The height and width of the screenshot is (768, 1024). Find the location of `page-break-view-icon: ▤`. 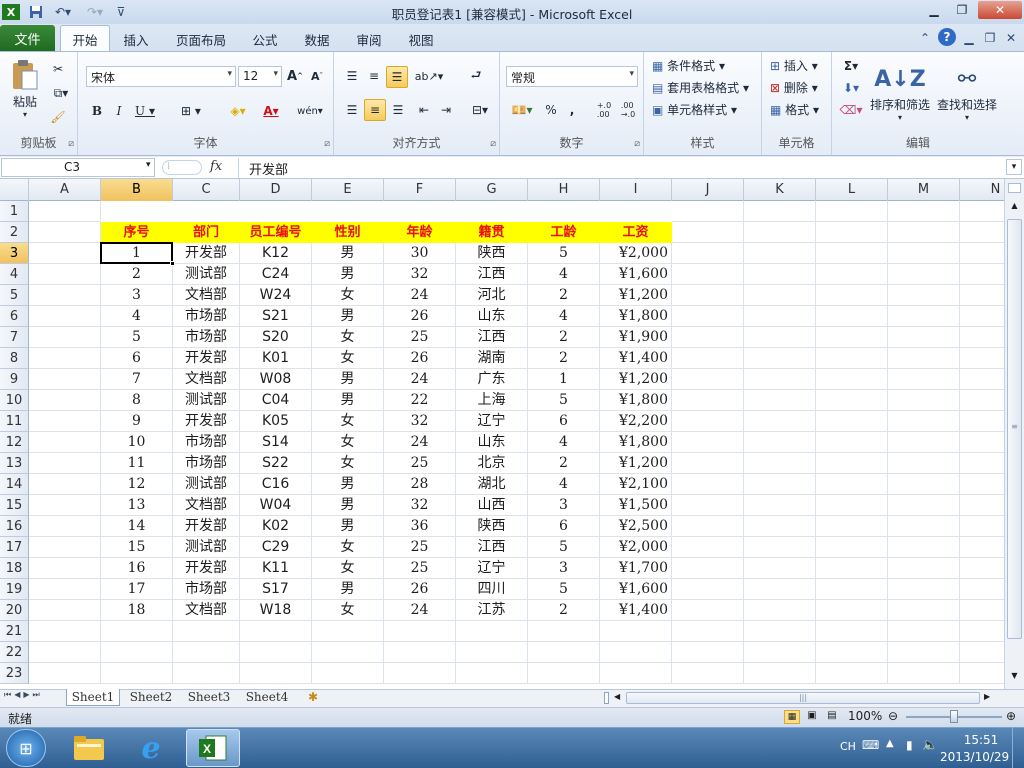

page-break-view-icon: ▤ is located at coordinates (832, 717).